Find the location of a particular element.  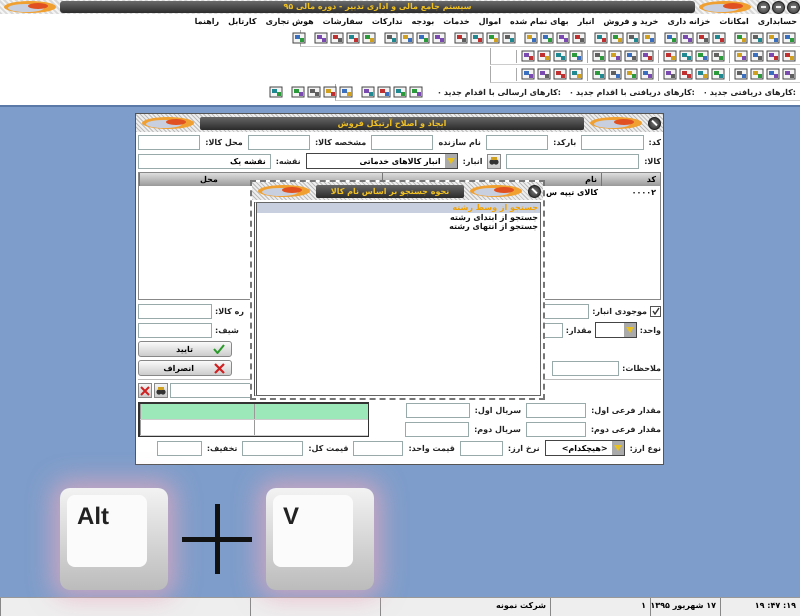

list-item: جستجو از ابتدای رشته is located at coordinates (398, 217).